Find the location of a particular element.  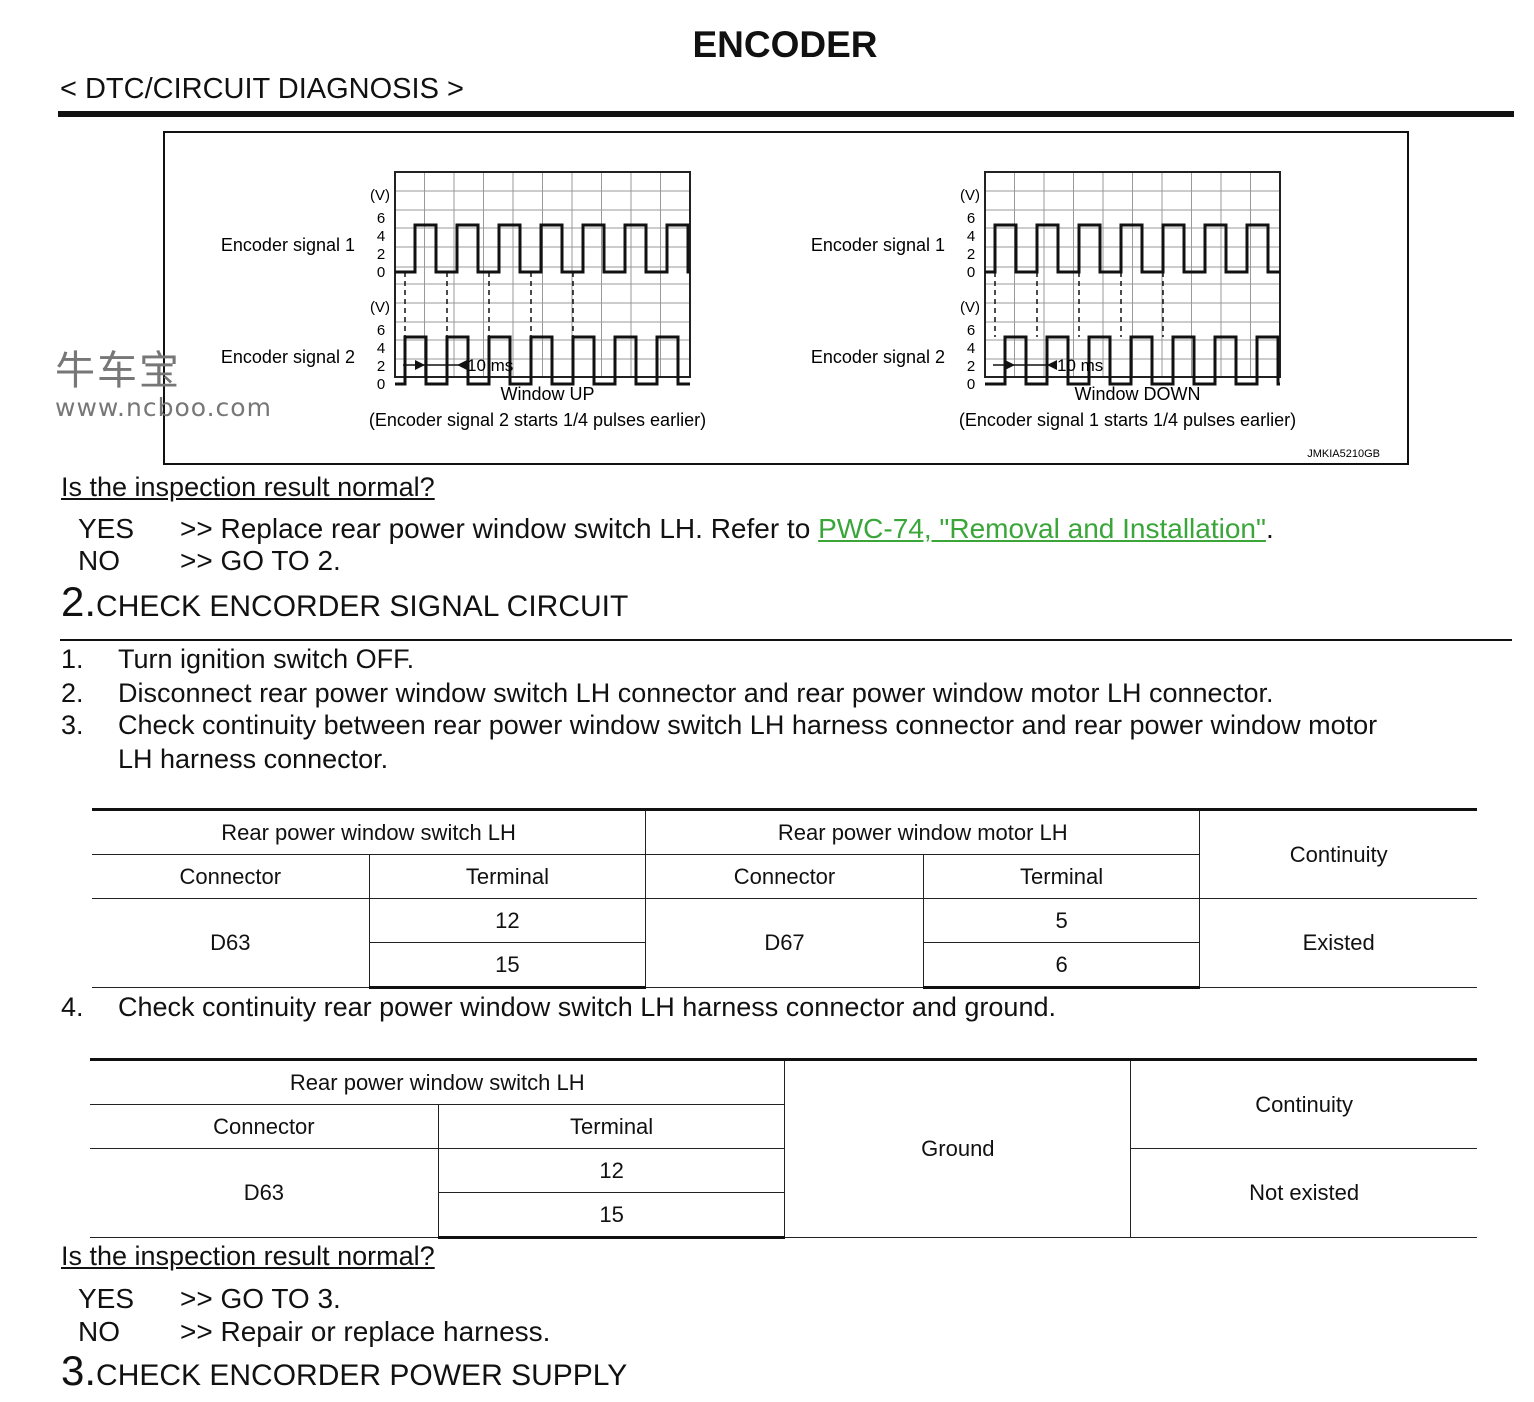

step-3-heading: 3.CHECK ENCORDER POWER SUPPLY is located at coordinates (344, 1370).